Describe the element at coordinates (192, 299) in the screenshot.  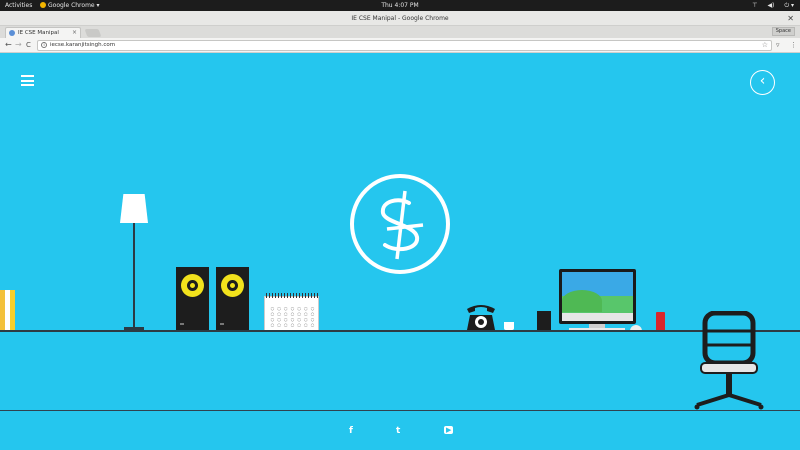
I see `speaker-left` at that location.